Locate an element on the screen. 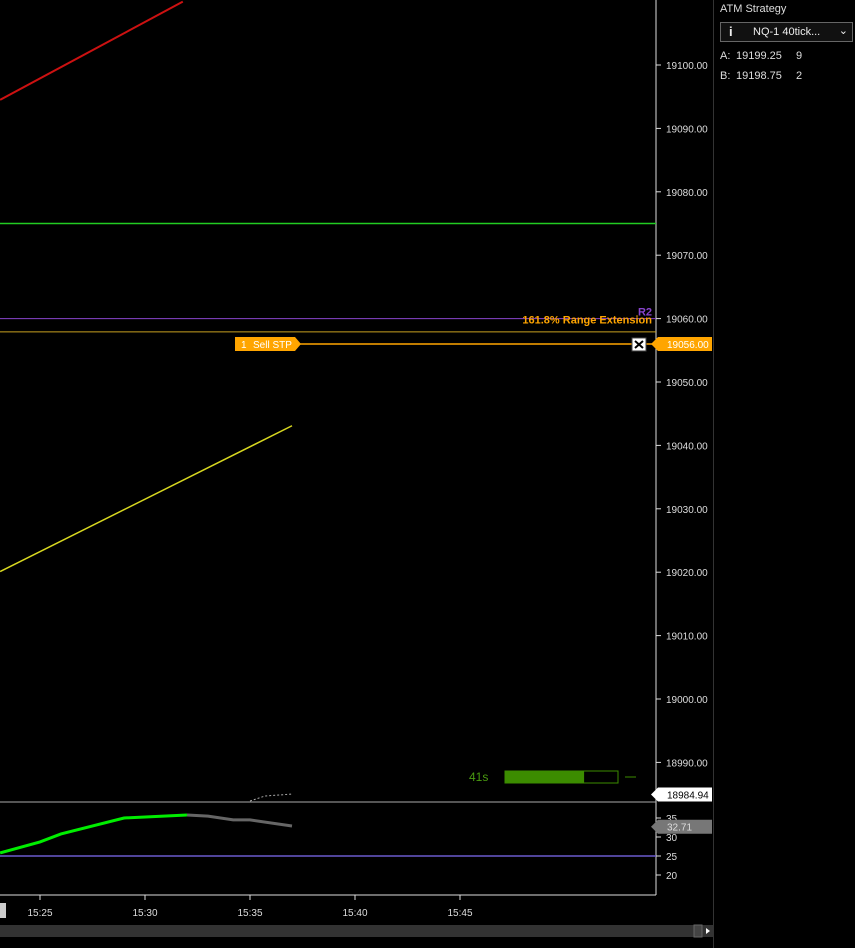 The image size is (855, 948). price-tick-label: 19070.00 is located at coordinates (687, 256).